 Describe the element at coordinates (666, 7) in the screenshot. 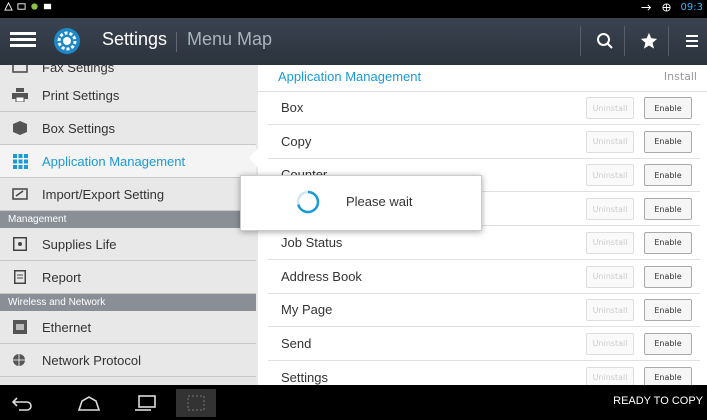

I see `globe-icon` at that location.